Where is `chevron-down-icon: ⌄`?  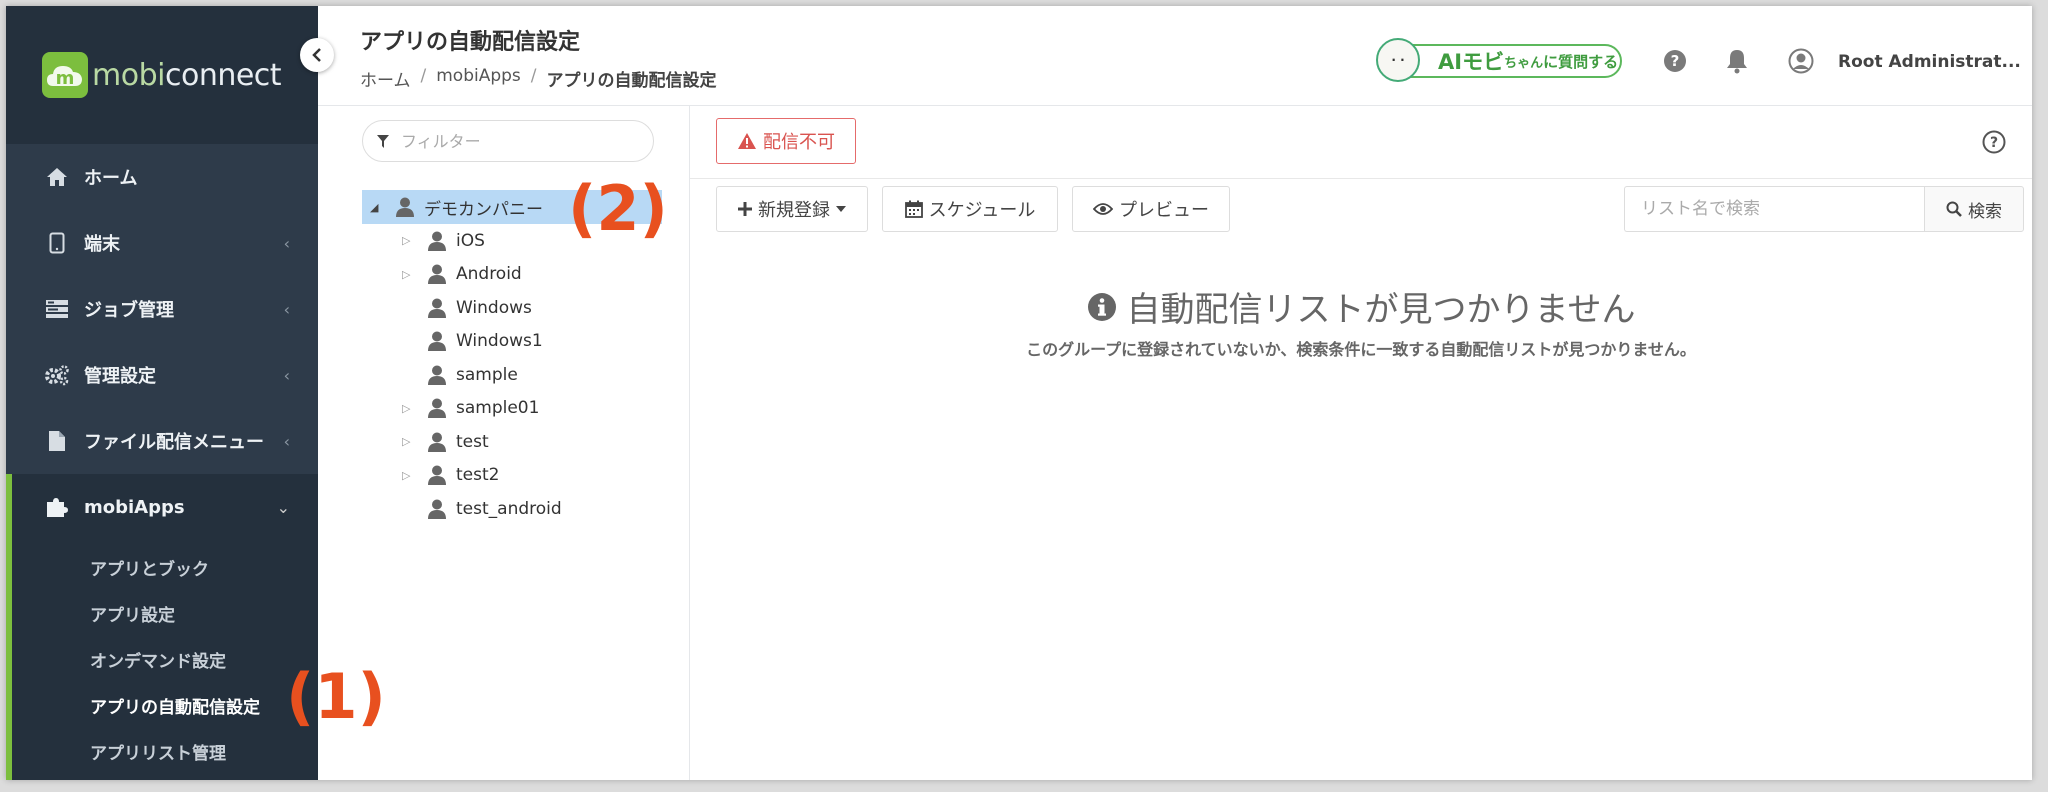
chevron-down-icon: ⌄ is located at coordinates (283, 507).